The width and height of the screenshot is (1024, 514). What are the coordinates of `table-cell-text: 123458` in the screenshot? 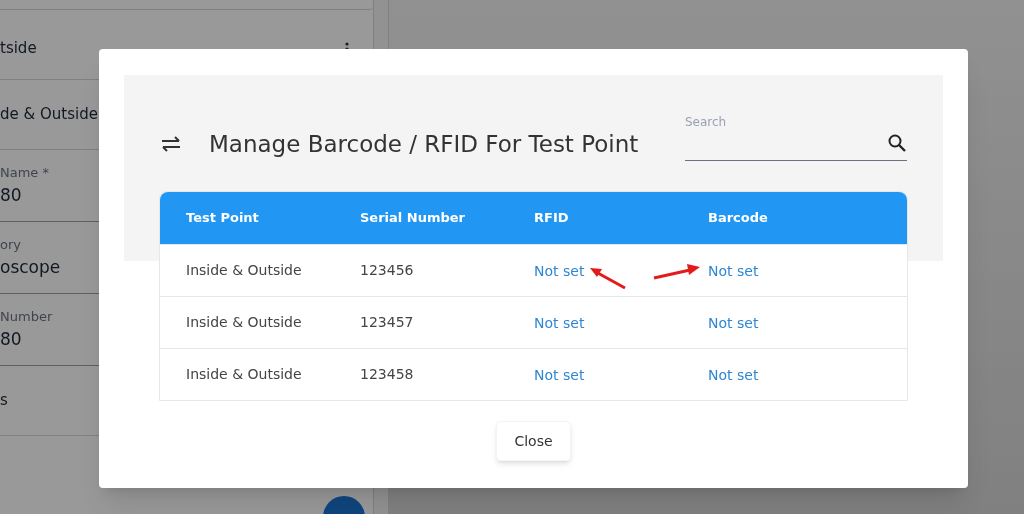 It's located at (387, 374).